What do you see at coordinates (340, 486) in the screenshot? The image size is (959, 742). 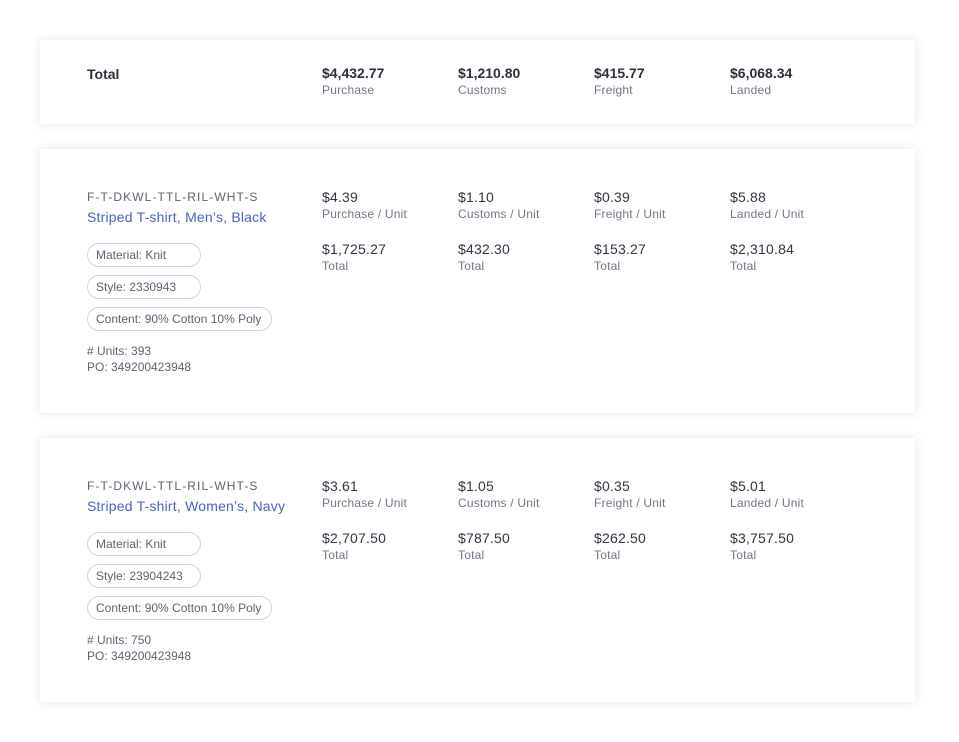 I see `purchase-unit-value: $3.61` at bounding box center [340, 486].